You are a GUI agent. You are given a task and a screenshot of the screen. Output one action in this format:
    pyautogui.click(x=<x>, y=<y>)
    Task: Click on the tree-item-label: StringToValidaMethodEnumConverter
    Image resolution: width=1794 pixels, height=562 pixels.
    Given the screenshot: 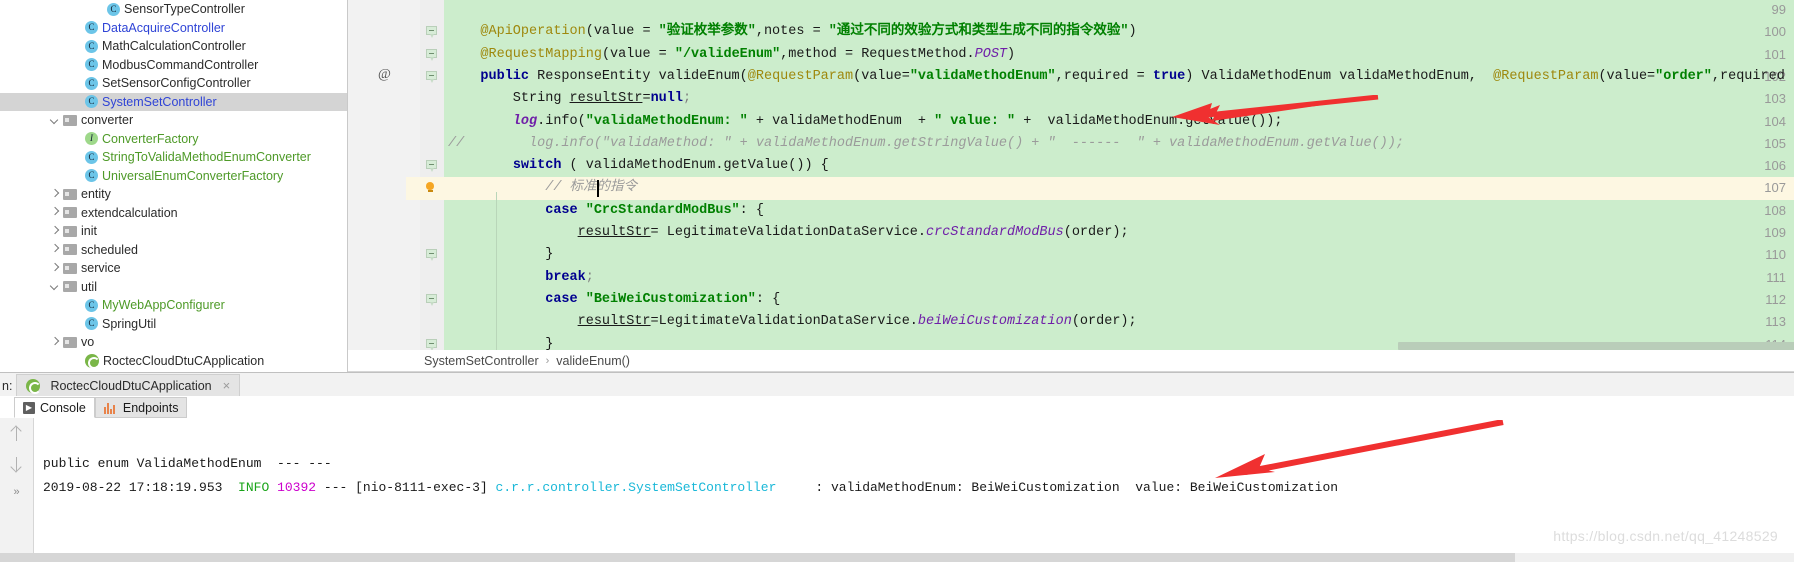 What is the action you would take?
    pyautogui.click(x=206, y=157)
    